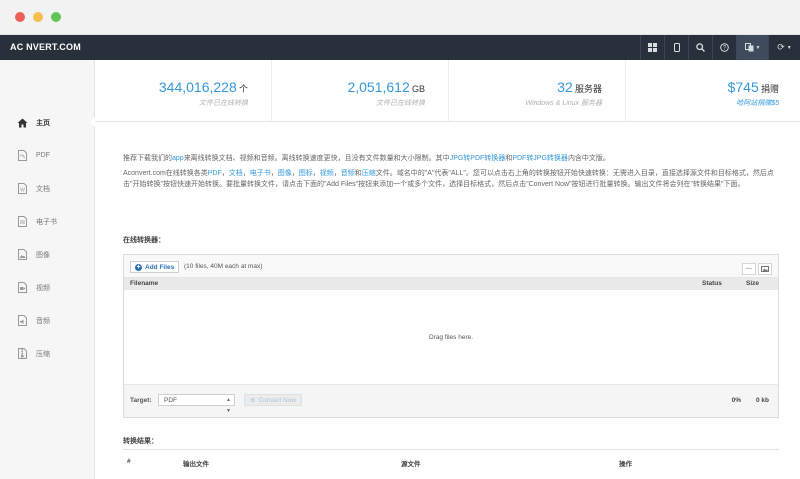 This screenshot has height=479, width=800. I want to click on grid-menu-button, so click(652, 47).